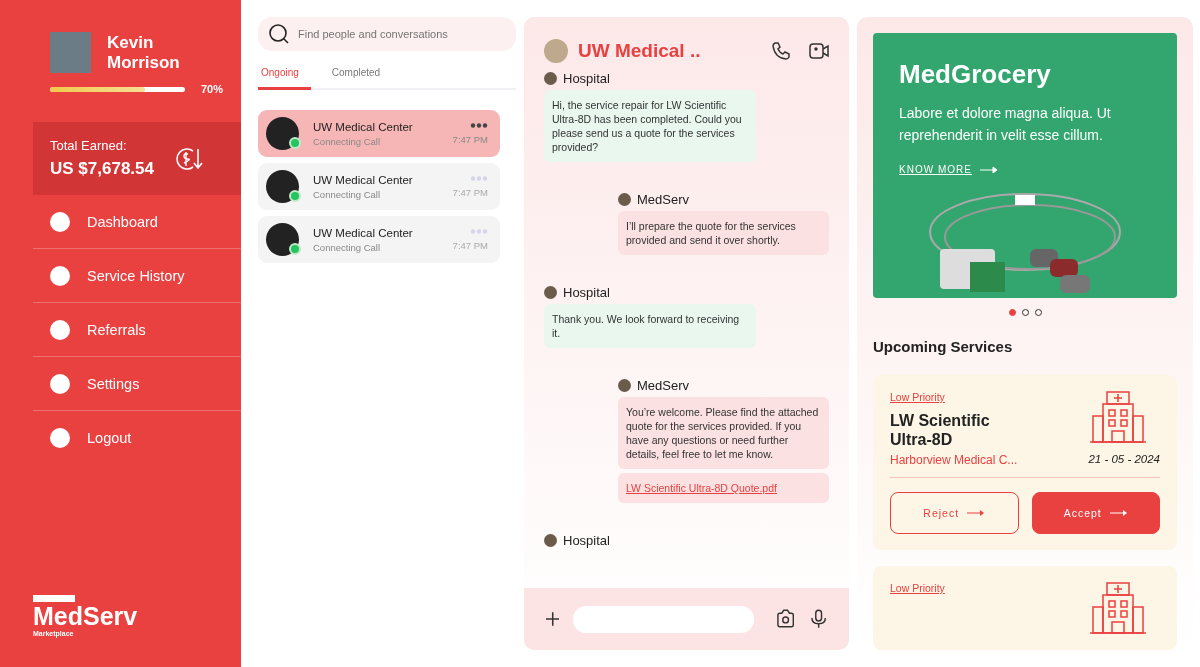  Describe the element at coordinates (954, 513) in the screenshot. I see `action-button: Reject` at that location.